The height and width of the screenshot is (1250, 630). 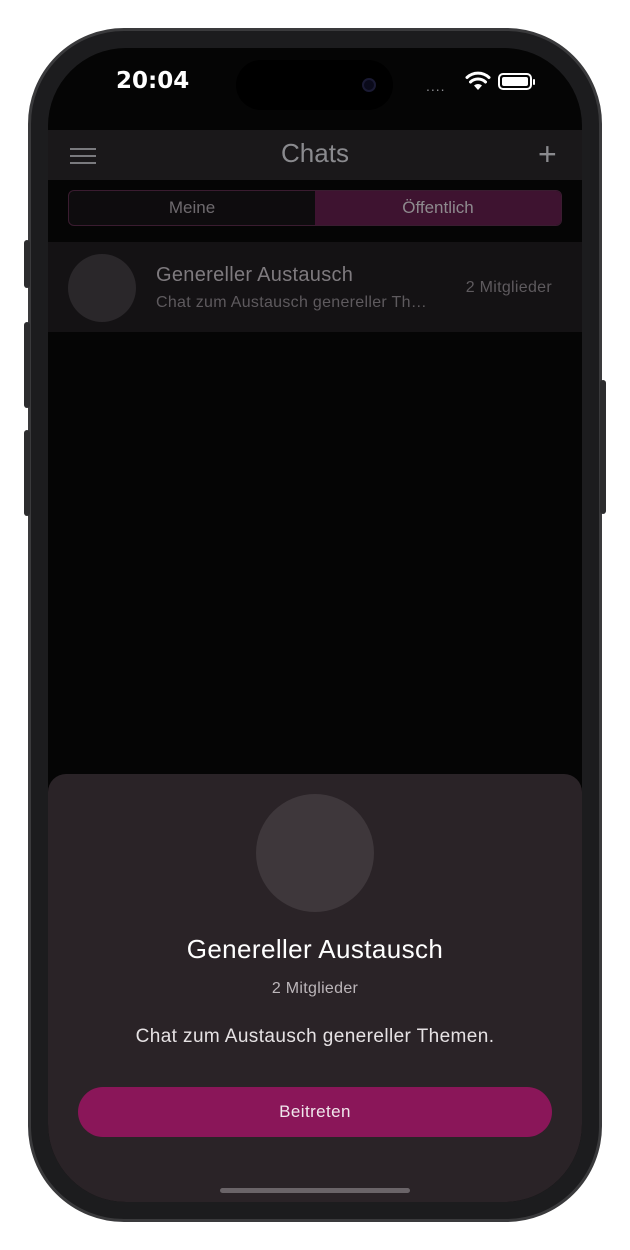 I want to click on page-title: Chats, so click(x=315, y=153).